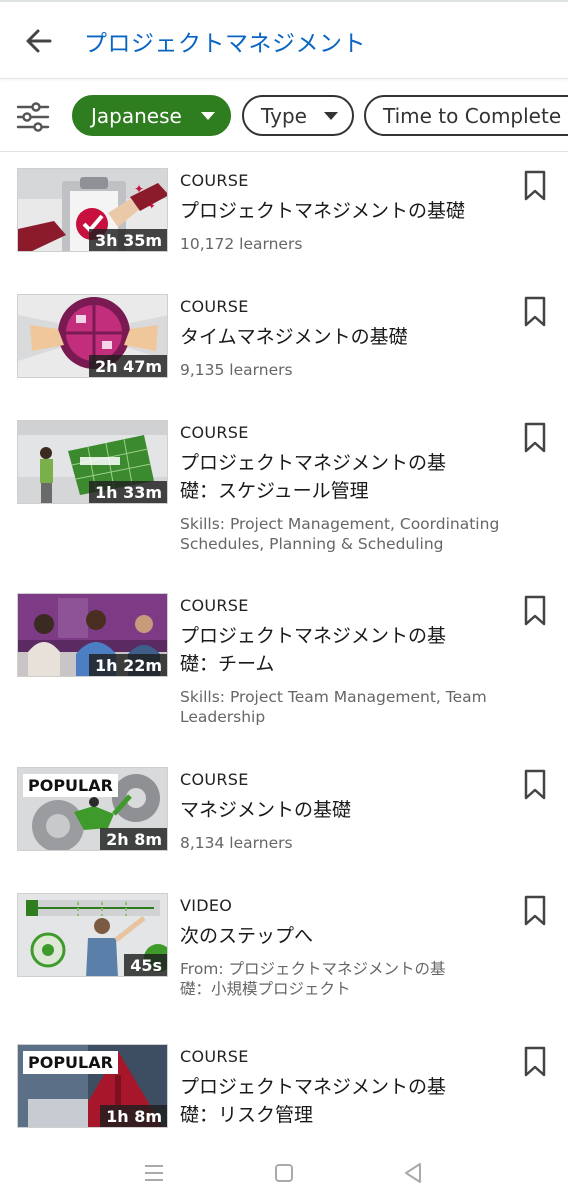 The height and width of the screenshot is (1200, 568). I want to click on duration-badge: 3h 35m, so click(127, 240).